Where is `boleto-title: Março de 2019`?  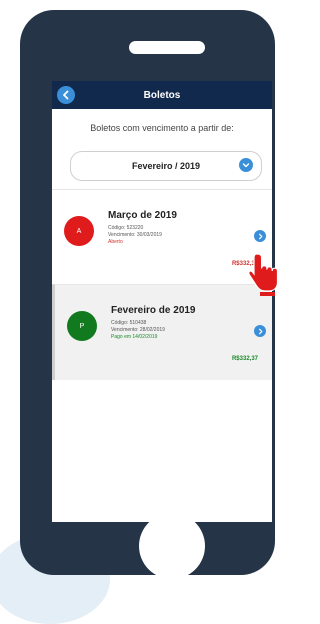 boleto-title: Março de 2019 is located at coordinates (142, 215).